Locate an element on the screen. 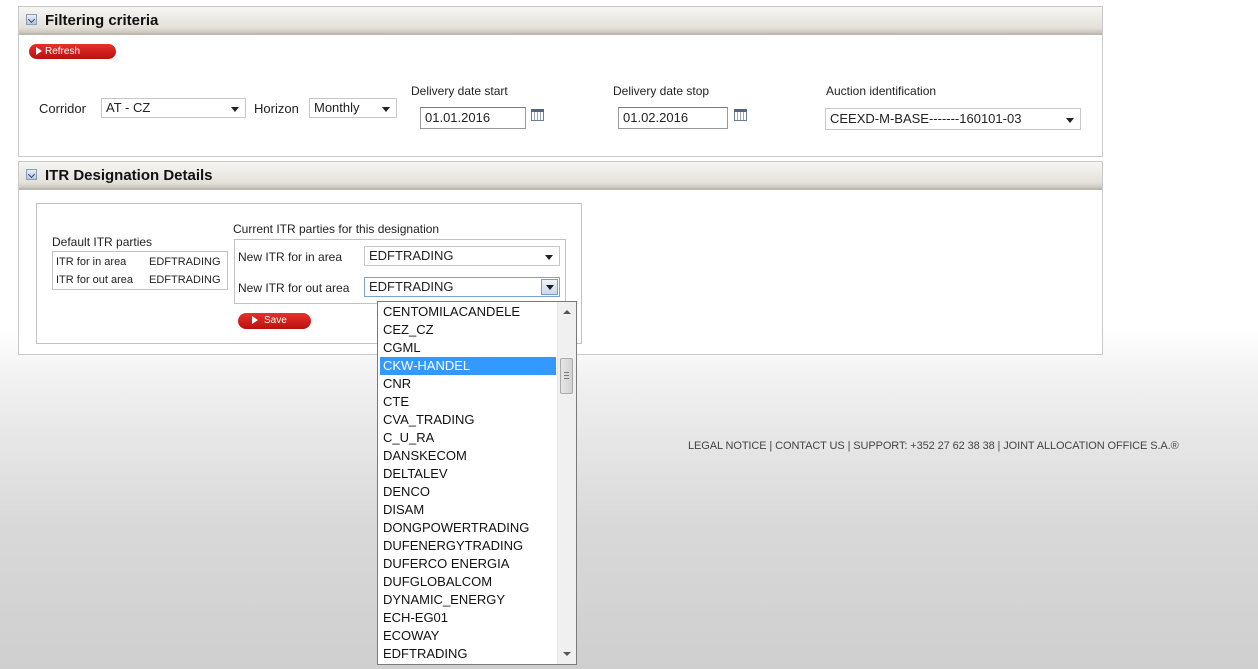  refresh-button-label: Refresh is located at coordinates (63, 51).